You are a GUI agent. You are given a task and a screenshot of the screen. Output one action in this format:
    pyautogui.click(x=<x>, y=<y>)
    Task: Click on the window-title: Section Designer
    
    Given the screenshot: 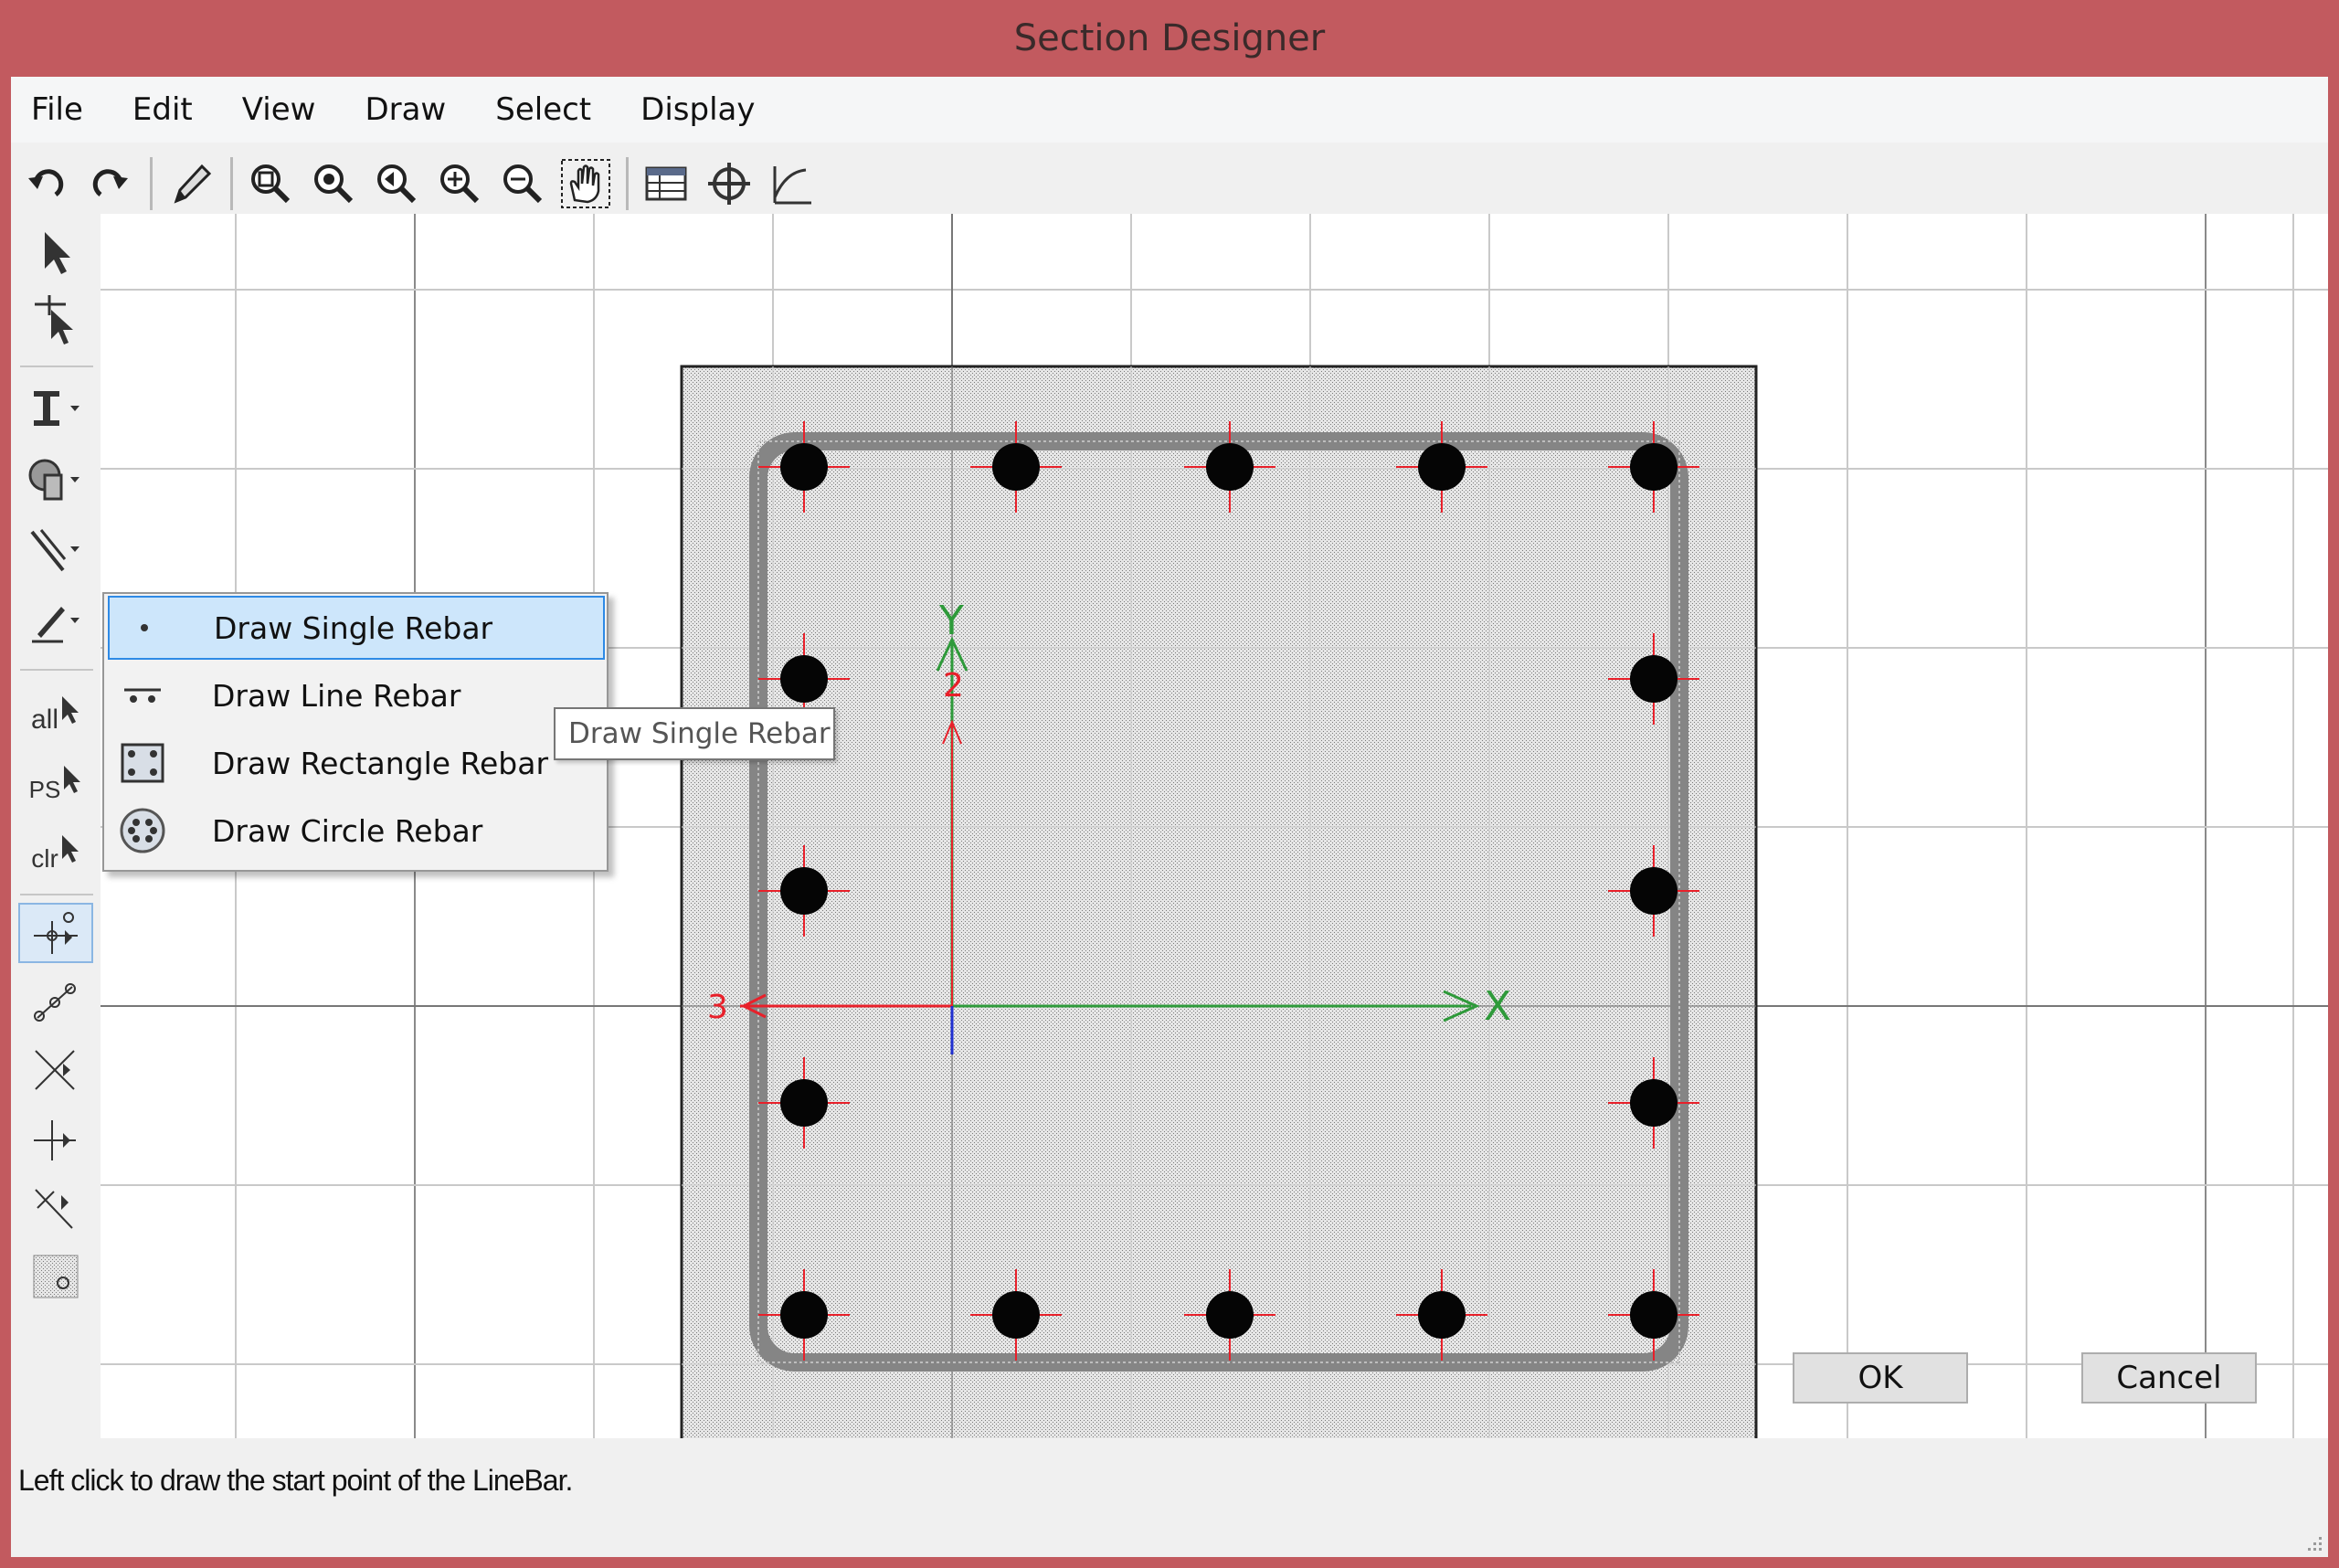 What is the action you would take?
    pyautogui.click(x=1170, y=38)
    